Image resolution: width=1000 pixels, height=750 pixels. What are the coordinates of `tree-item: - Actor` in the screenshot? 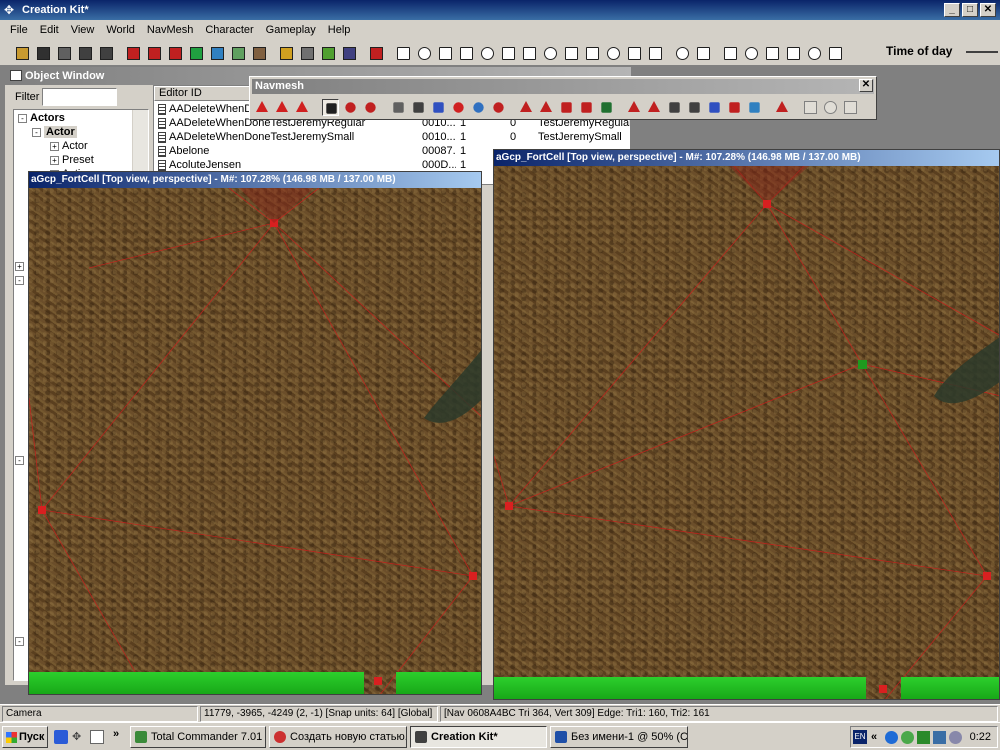 It's located at (54, 132).